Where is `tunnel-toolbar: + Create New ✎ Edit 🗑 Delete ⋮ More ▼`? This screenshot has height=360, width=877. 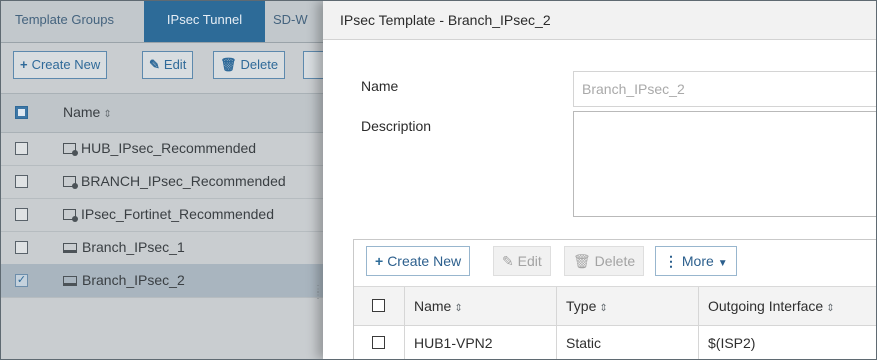
tunnel-toolbar: + Create New ✎ Edit 🗑 Delete ⋮ More ▼ is located at coordinates (615, 263).